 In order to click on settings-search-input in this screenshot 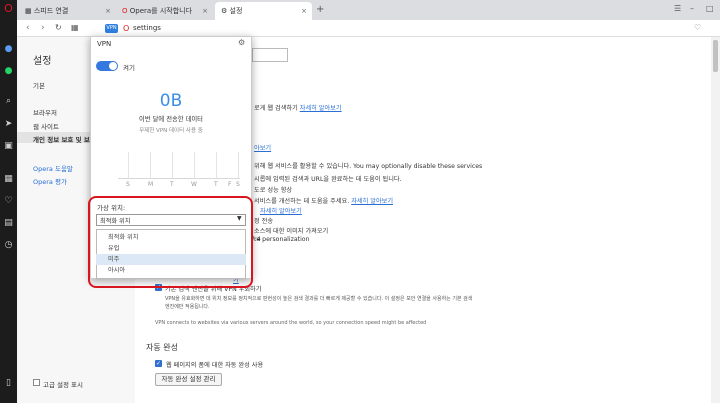, I will do `click(270, 55)`.